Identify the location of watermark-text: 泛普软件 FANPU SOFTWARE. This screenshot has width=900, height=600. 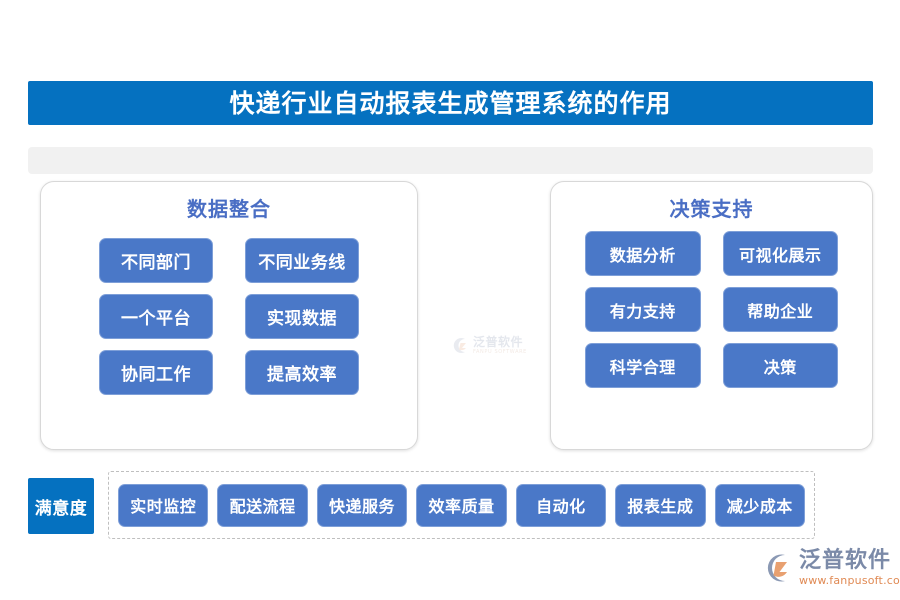
(500, 345).